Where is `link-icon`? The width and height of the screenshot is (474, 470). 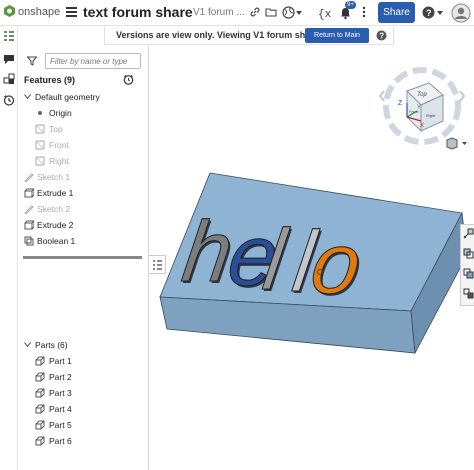 link-icon is located at coordinates (255, 12).